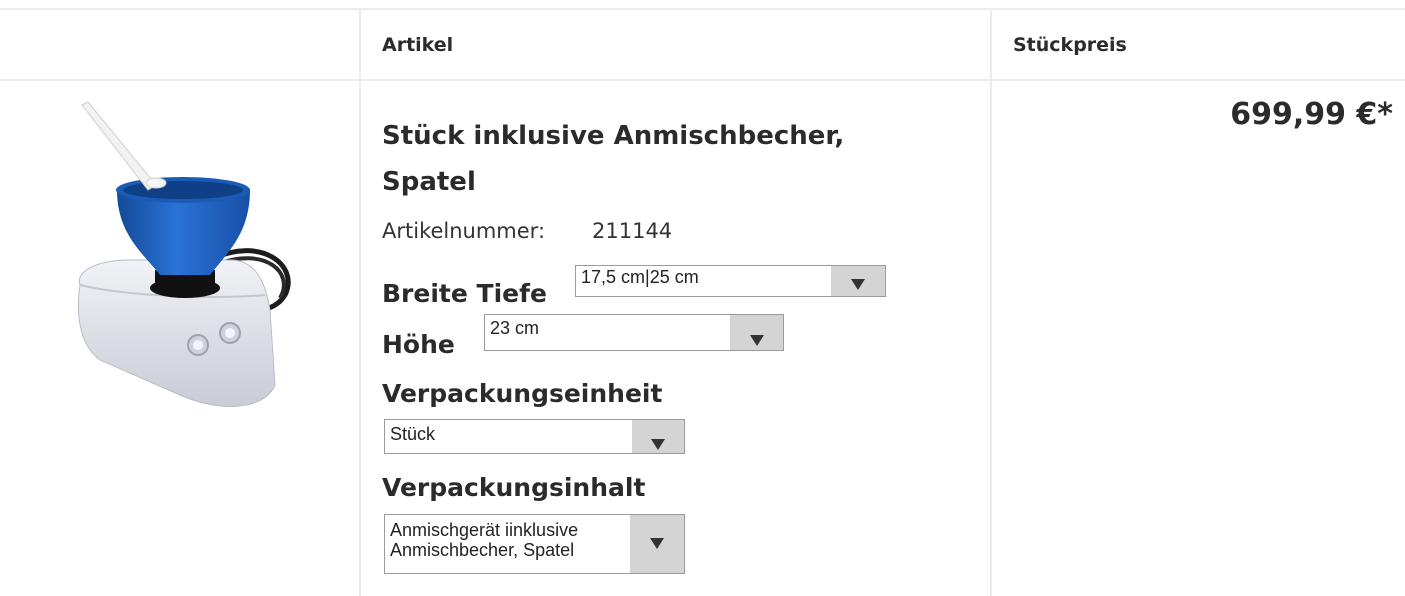 This screenshot has height=596, width=1405. Describe the element at coordinates (991, 302) in the screenshot. I see `column-divider-price` at that location.